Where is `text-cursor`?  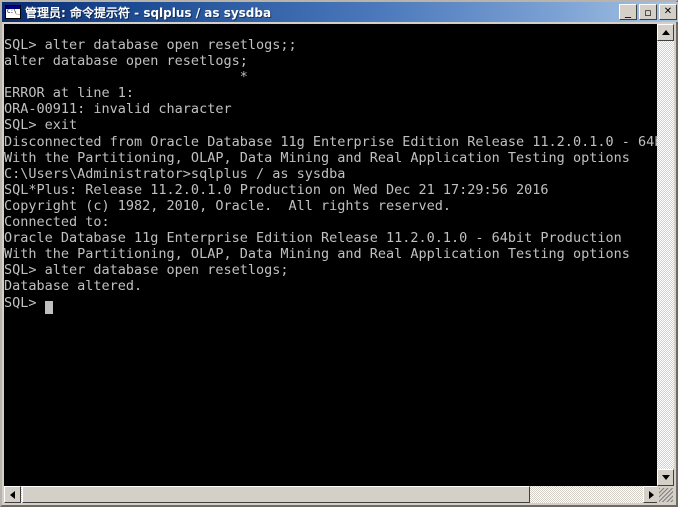 text-cursor is located at coordinates (48, 307).